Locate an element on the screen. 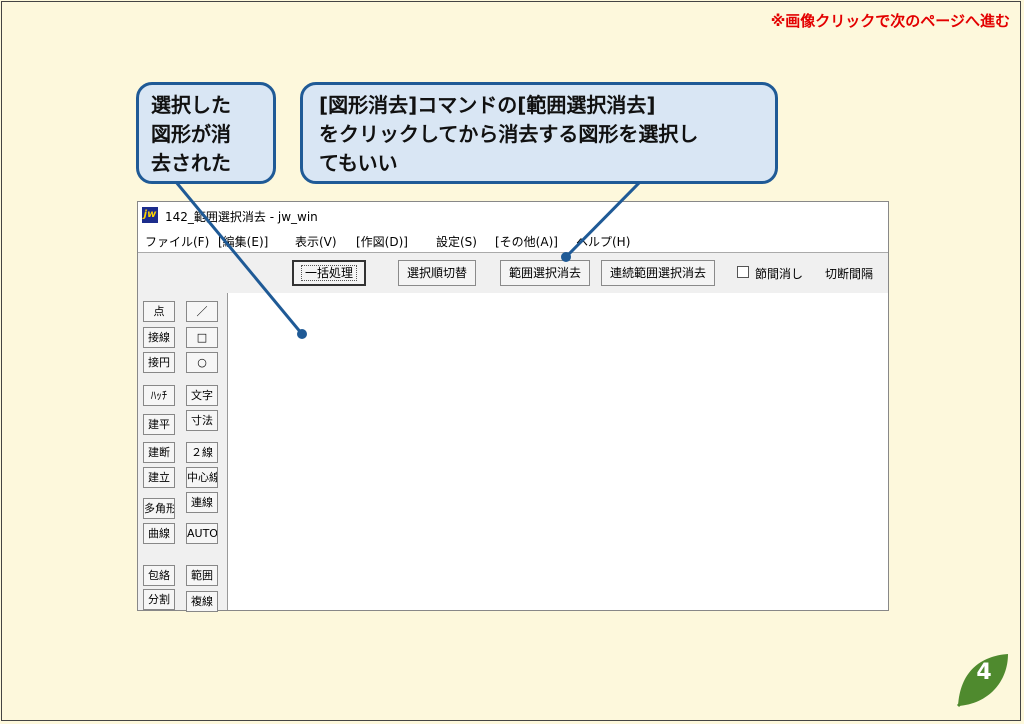  command-toolbar: 一括処理 選択順切替 範囲選択消去 連続範囲選択消去 節間消し 切断間隔 is located at coordinates (513, 273).